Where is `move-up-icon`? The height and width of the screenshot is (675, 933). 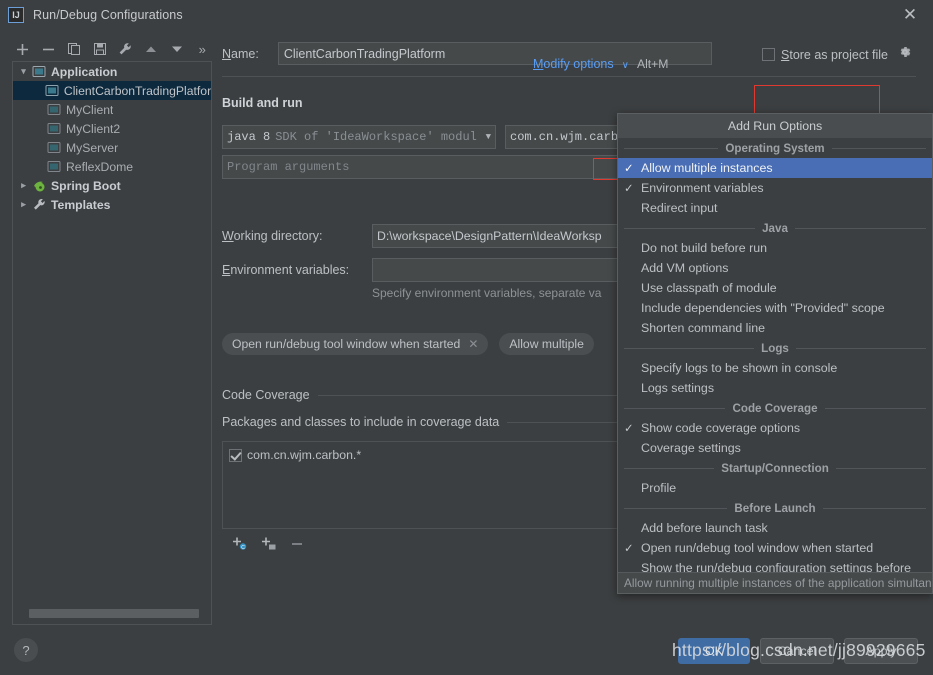 move-up-icon is located at coordinates (151, 49).